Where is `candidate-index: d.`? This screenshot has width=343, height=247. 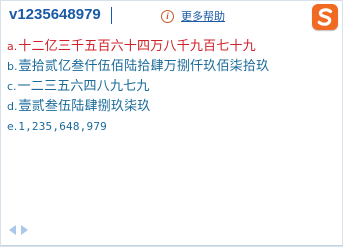
candidate-index: d. is located at coordinates (12, 106).